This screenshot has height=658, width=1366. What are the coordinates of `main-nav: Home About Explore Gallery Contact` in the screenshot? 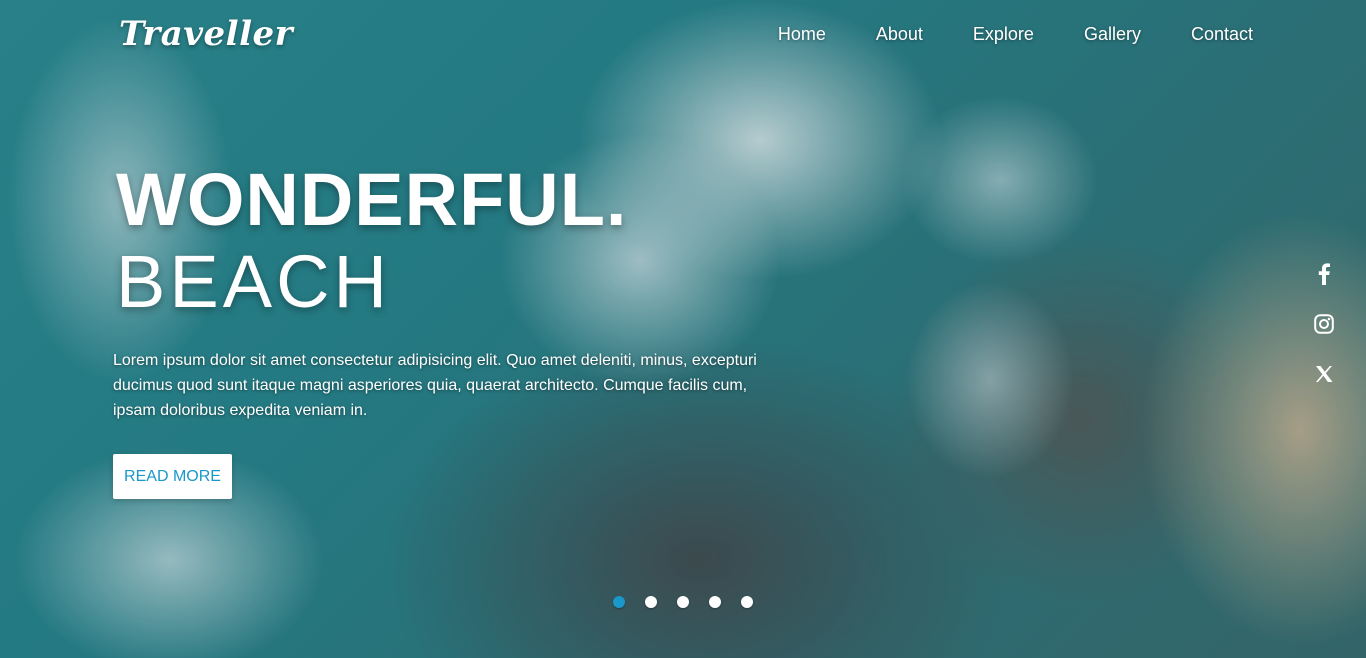 It's located at (1015, 34).